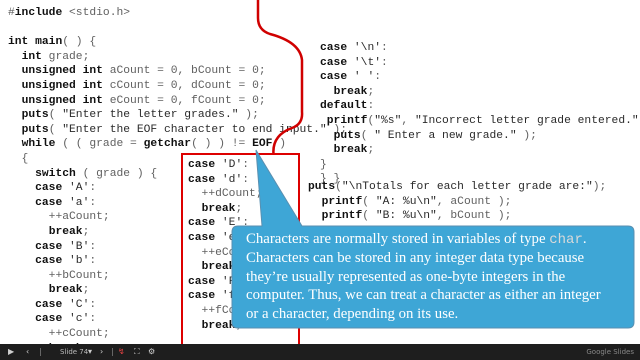 This screenshot has height=360, width=640. Describe the element at coordinates (610, 352) in the screenshot. I see `google-slides-logo: Google Slides` at that location.